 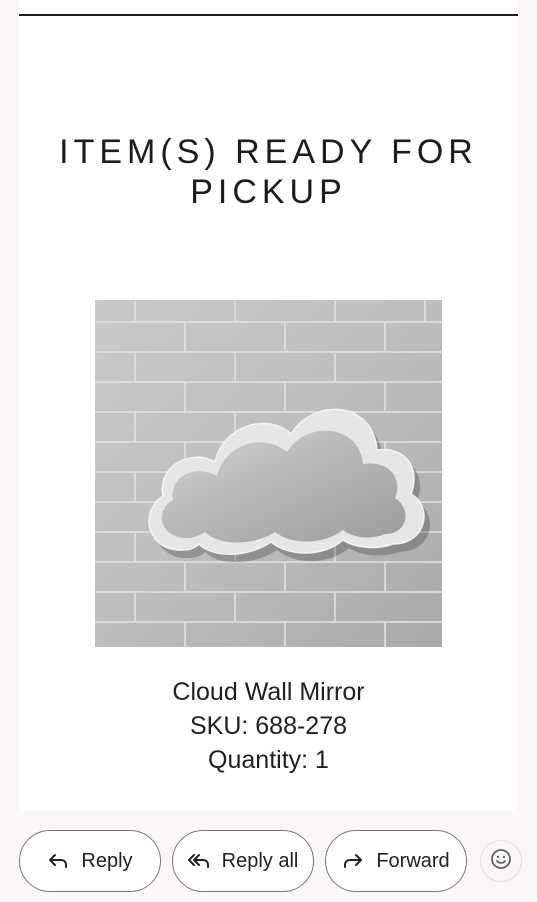 I want to click on product-quantity: Quantity: 1, so click(x=268, y=760).